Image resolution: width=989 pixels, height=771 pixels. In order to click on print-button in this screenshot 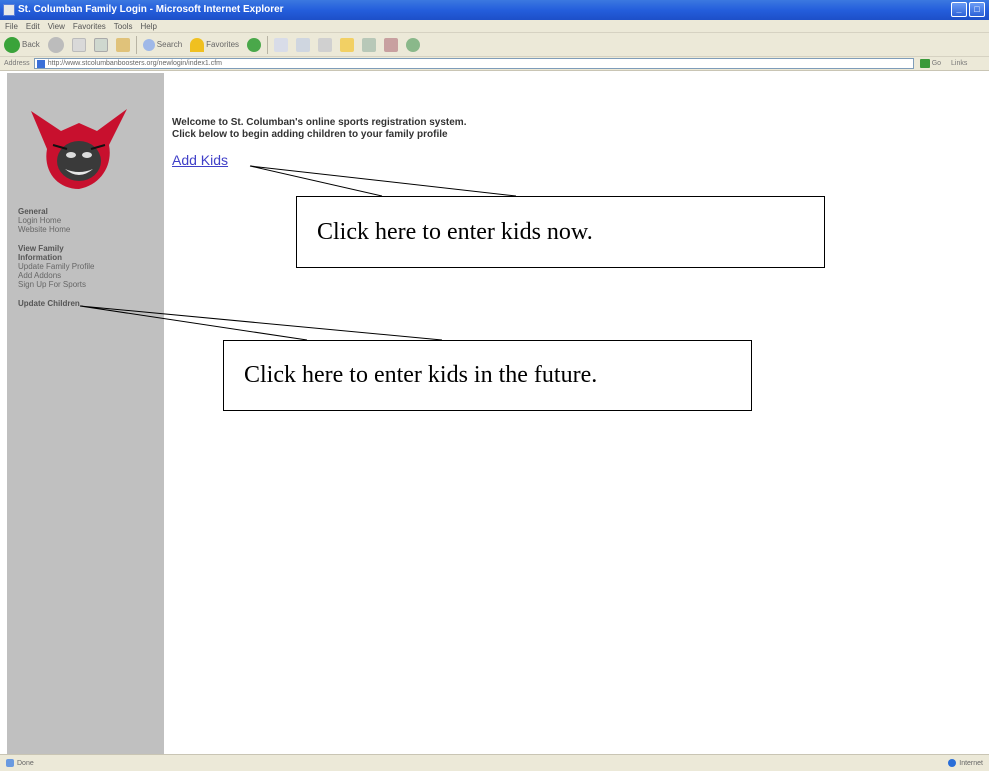, I will do `click(325, 45)`.